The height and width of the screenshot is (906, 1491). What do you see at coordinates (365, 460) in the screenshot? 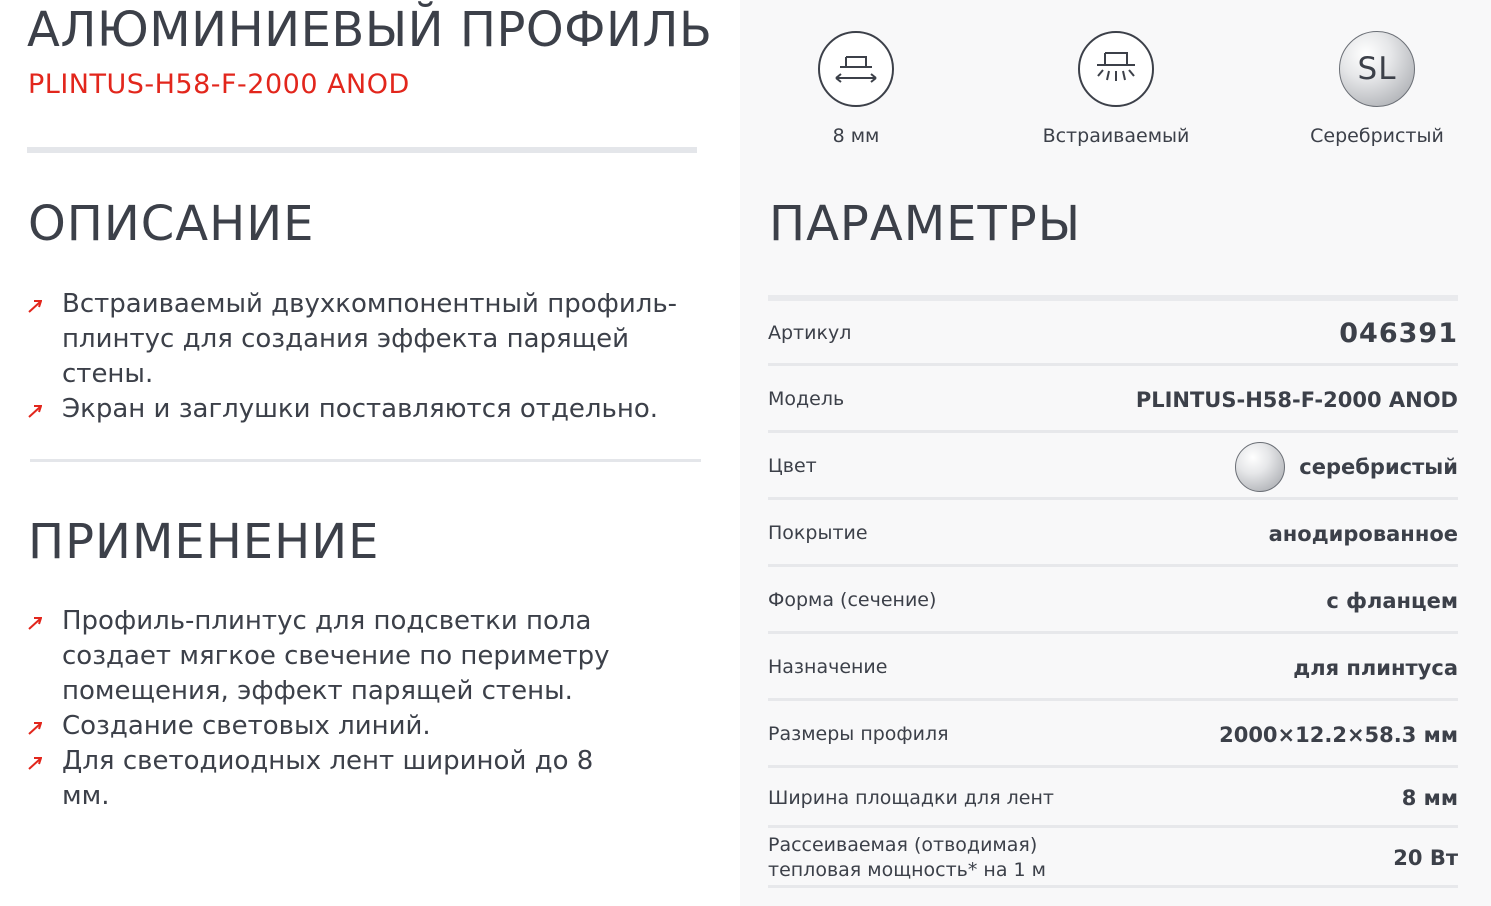
I see `section-divider` at bounding box center [365, 460].